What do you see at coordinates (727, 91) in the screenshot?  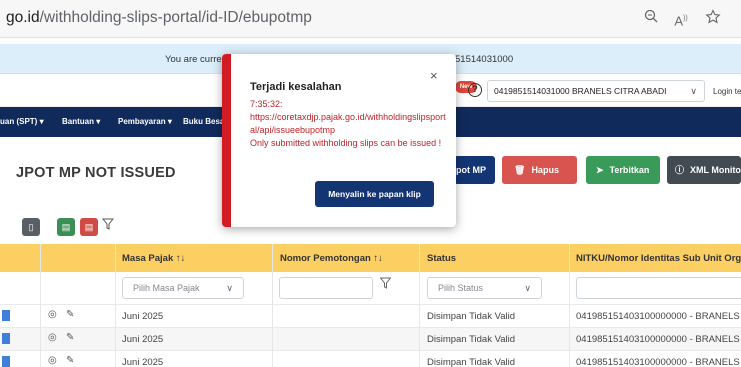 I see `login-label: Login ter` at bounding box center [727, 91].